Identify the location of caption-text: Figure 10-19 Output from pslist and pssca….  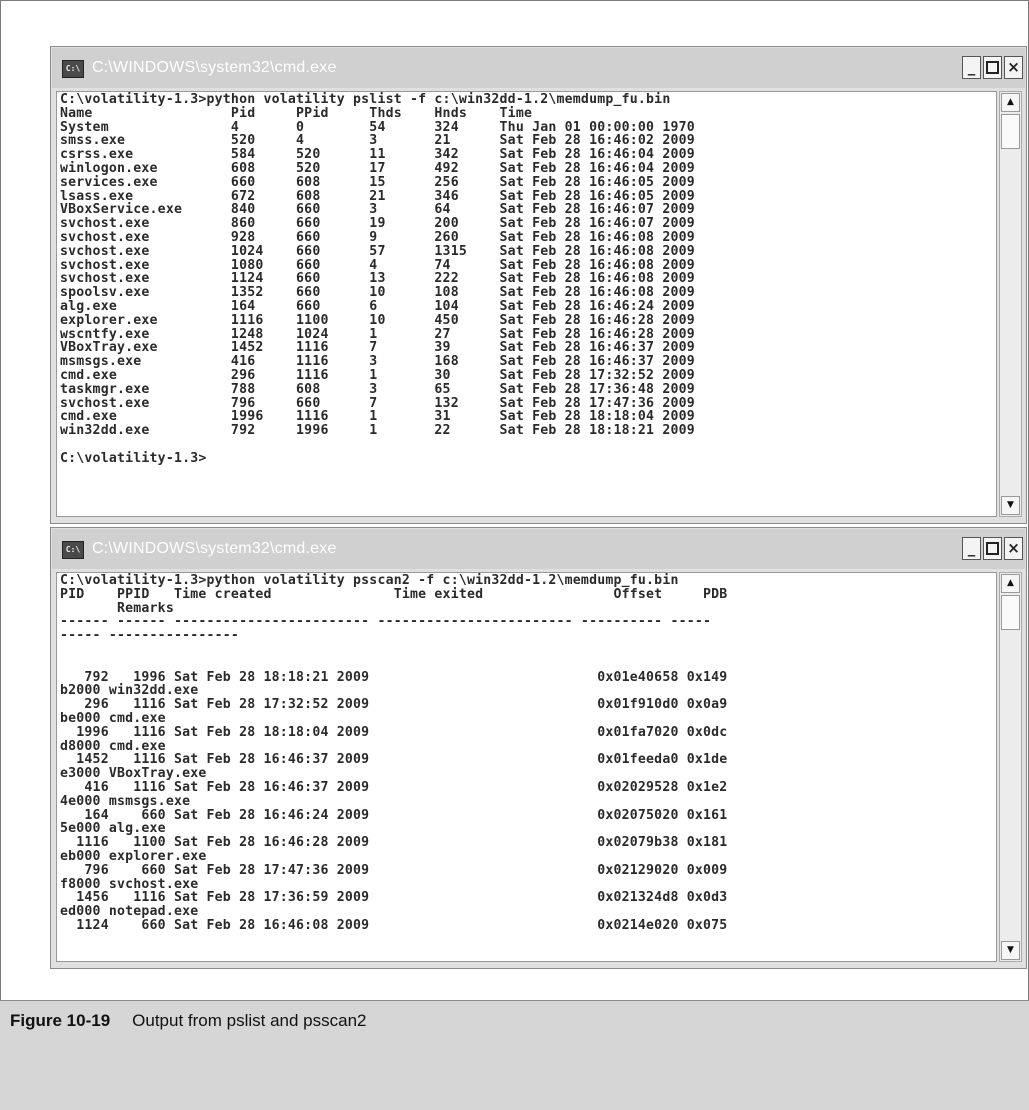
(188, 1021).